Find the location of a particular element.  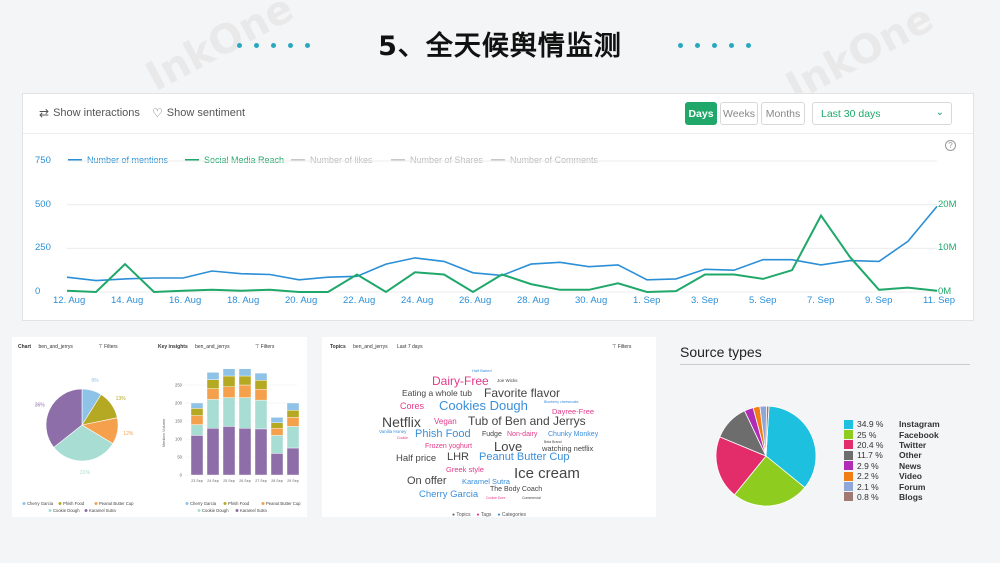

x-tick: 28 Sep is located at coordinates (276, 481).